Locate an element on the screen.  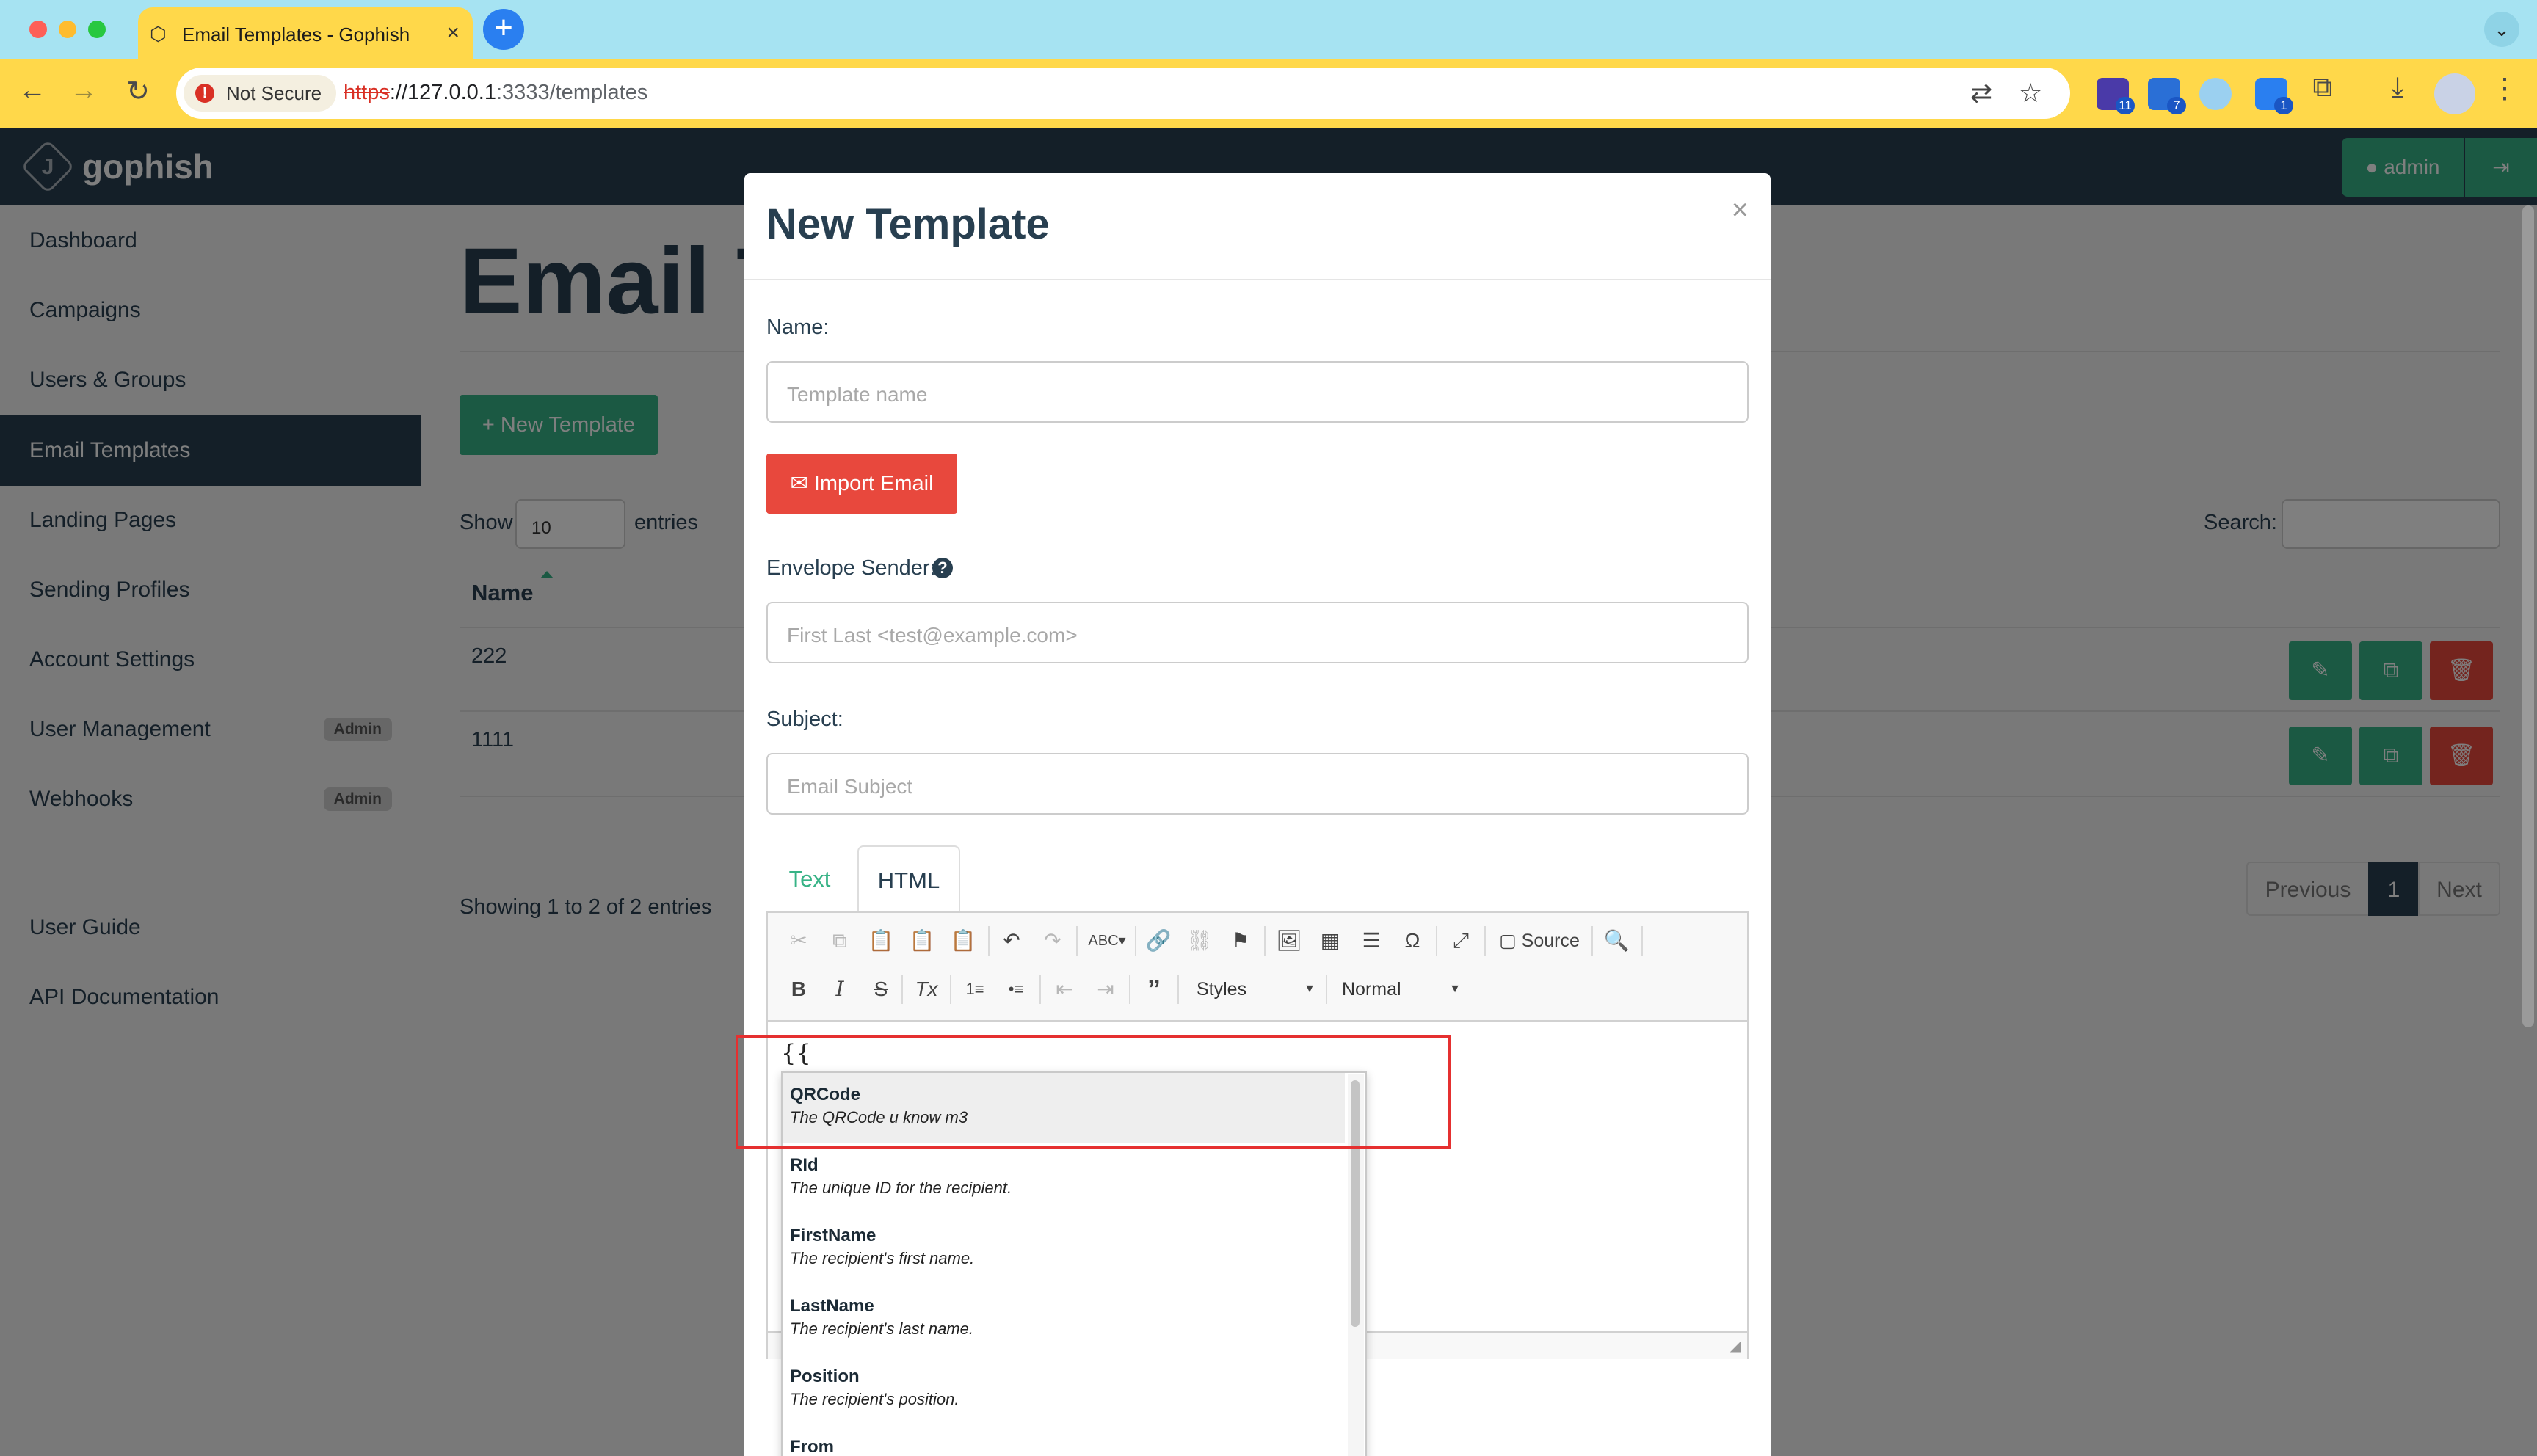
browser-menu-icon: ⋮ is located at coordinates (2504, 88).